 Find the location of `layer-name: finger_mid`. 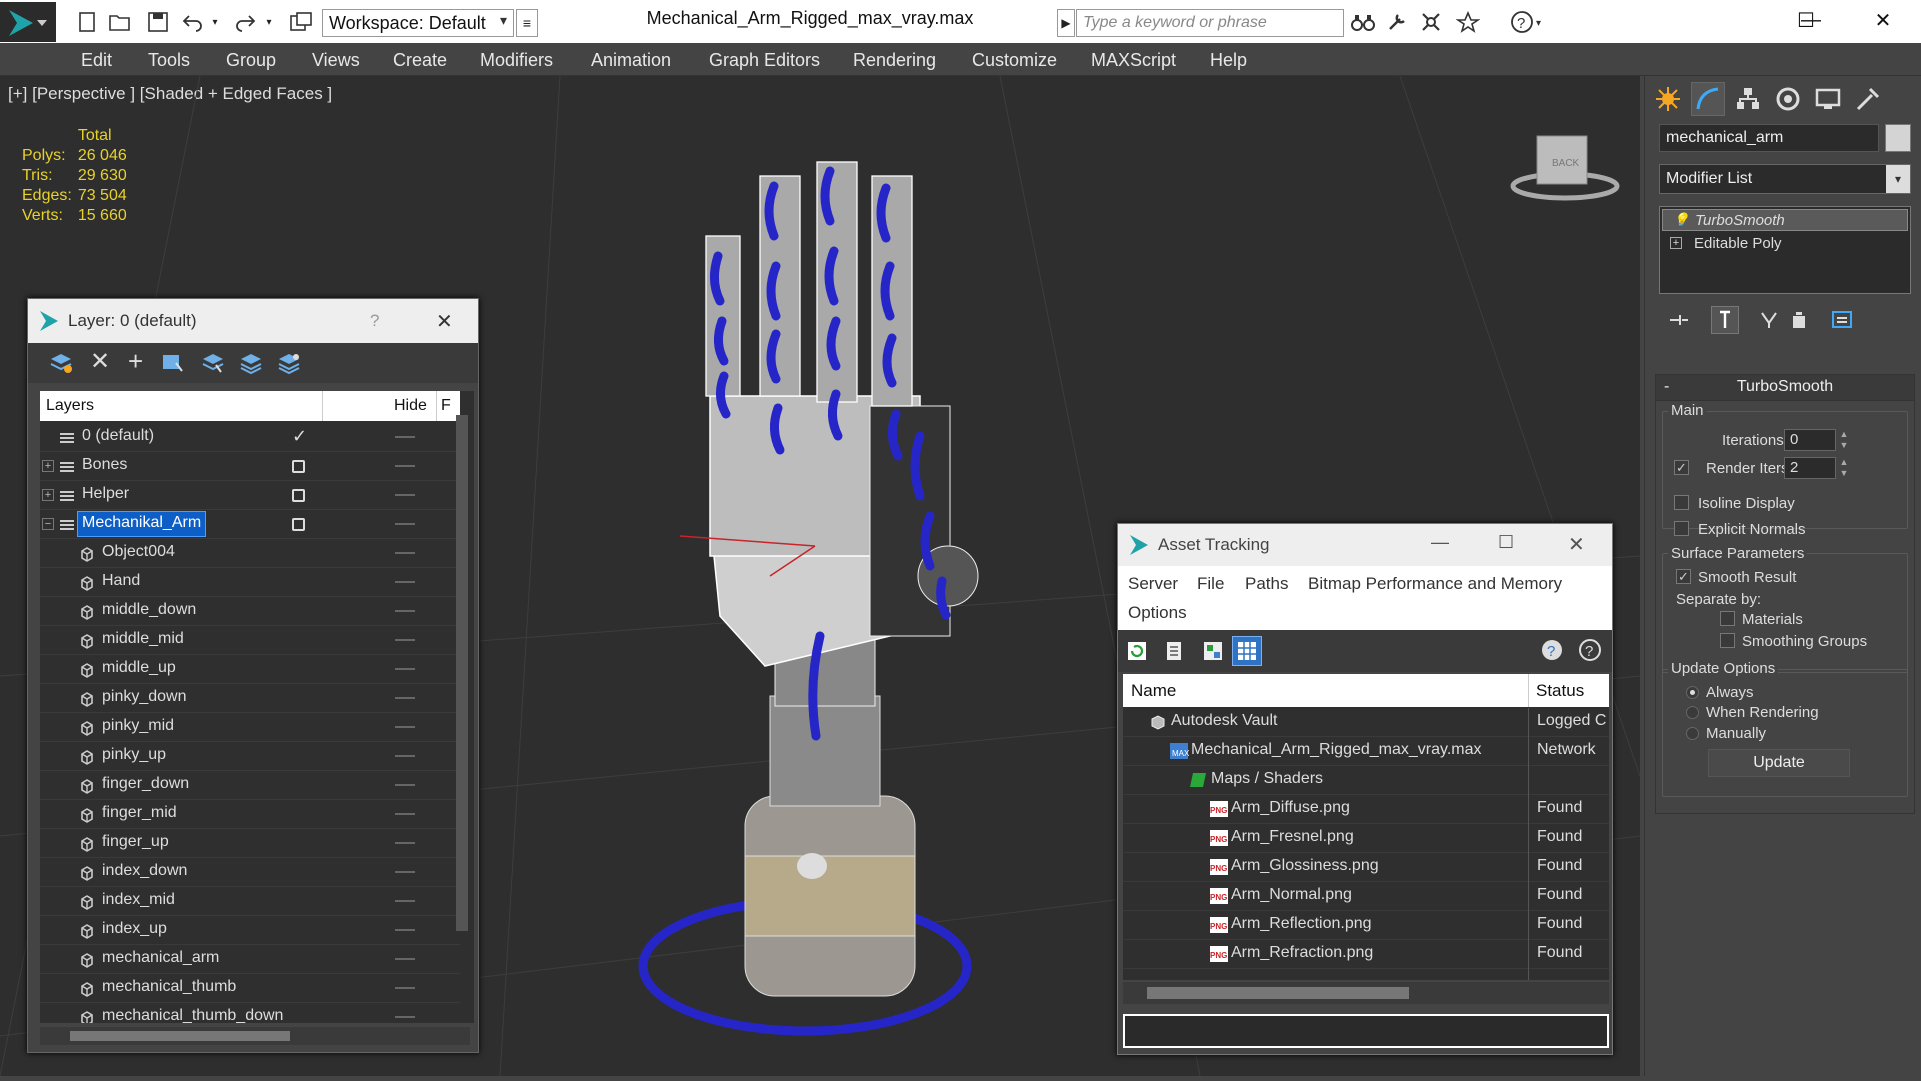

layer-name: finger_mid is located at coordinates (139, 814).